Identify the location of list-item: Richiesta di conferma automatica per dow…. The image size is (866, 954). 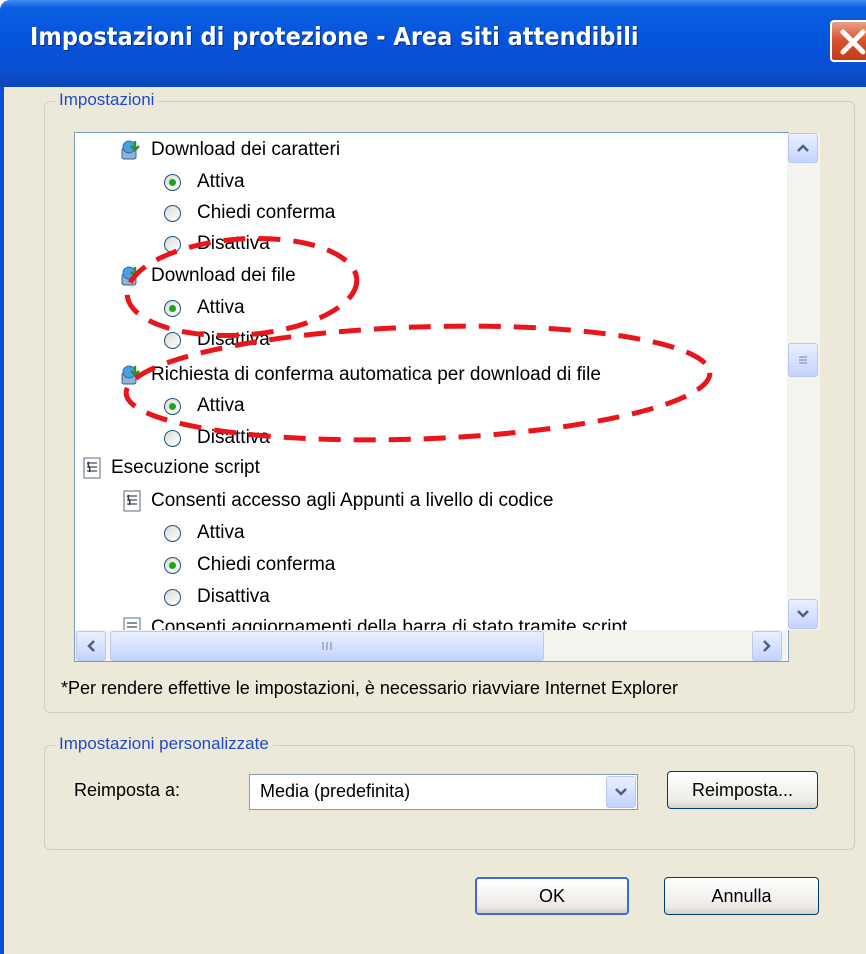
(361, 375).